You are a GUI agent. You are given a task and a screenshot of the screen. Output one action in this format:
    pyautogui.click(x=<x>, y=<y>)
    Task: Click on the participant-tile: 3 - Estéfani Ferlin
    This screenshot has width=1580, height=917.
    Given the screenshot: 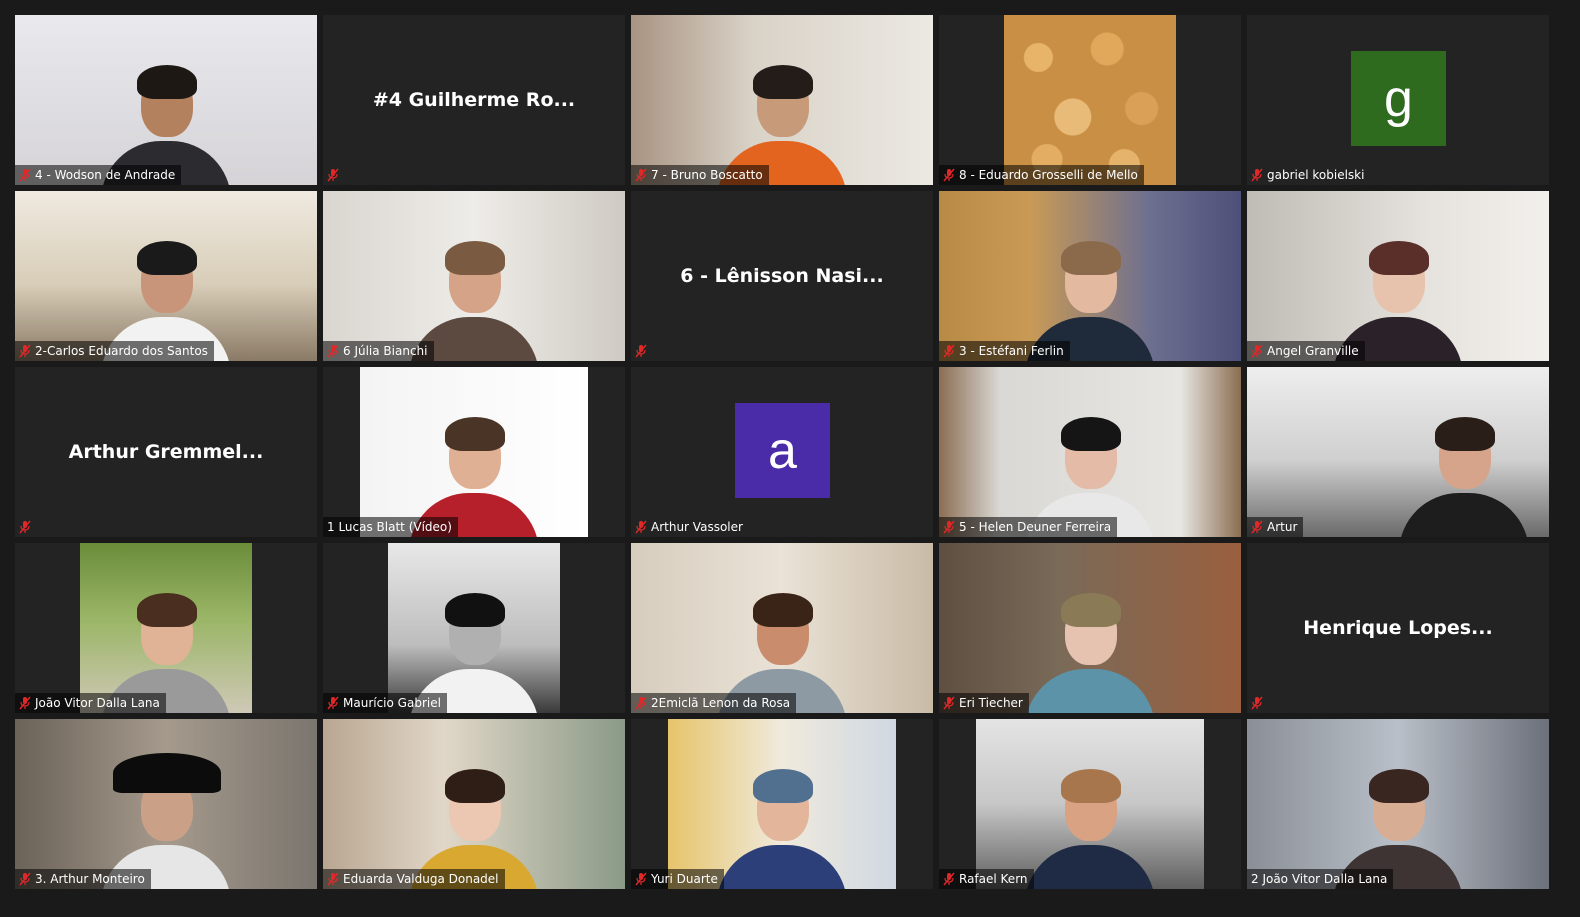 What is the action you would take?
    pyautogui.click(x=1090, y=276)
    